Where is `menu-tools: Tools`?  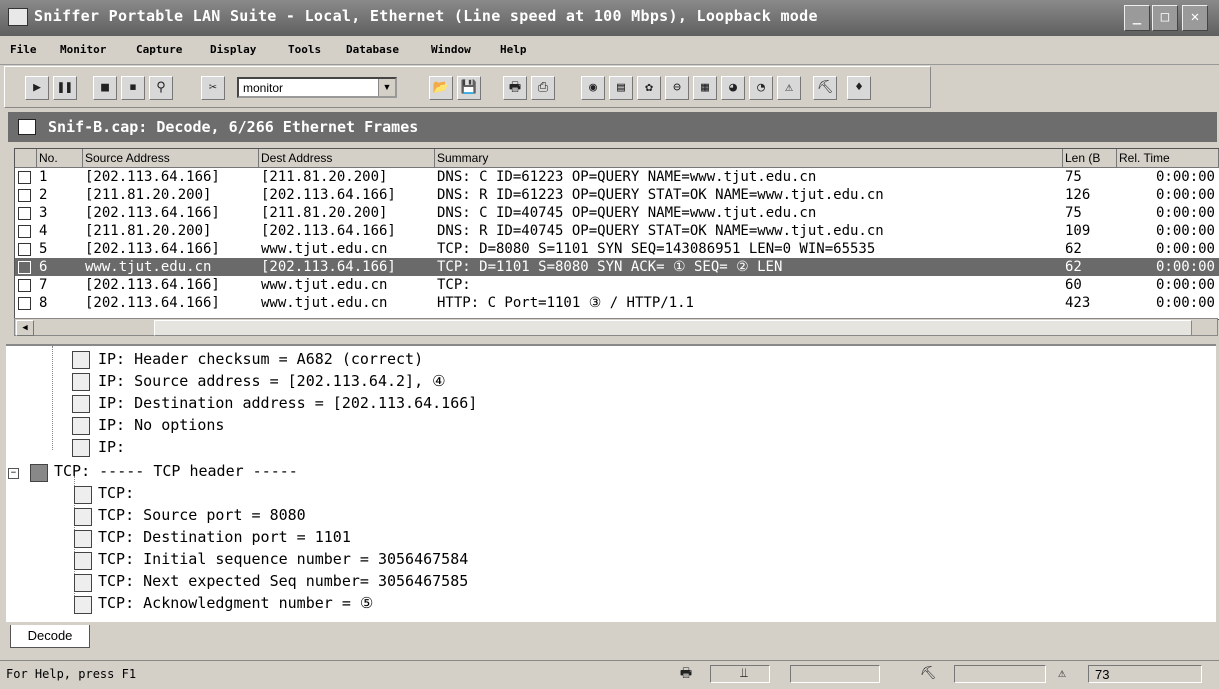
menu-tools: Tools is located at coordinates (304, 49).